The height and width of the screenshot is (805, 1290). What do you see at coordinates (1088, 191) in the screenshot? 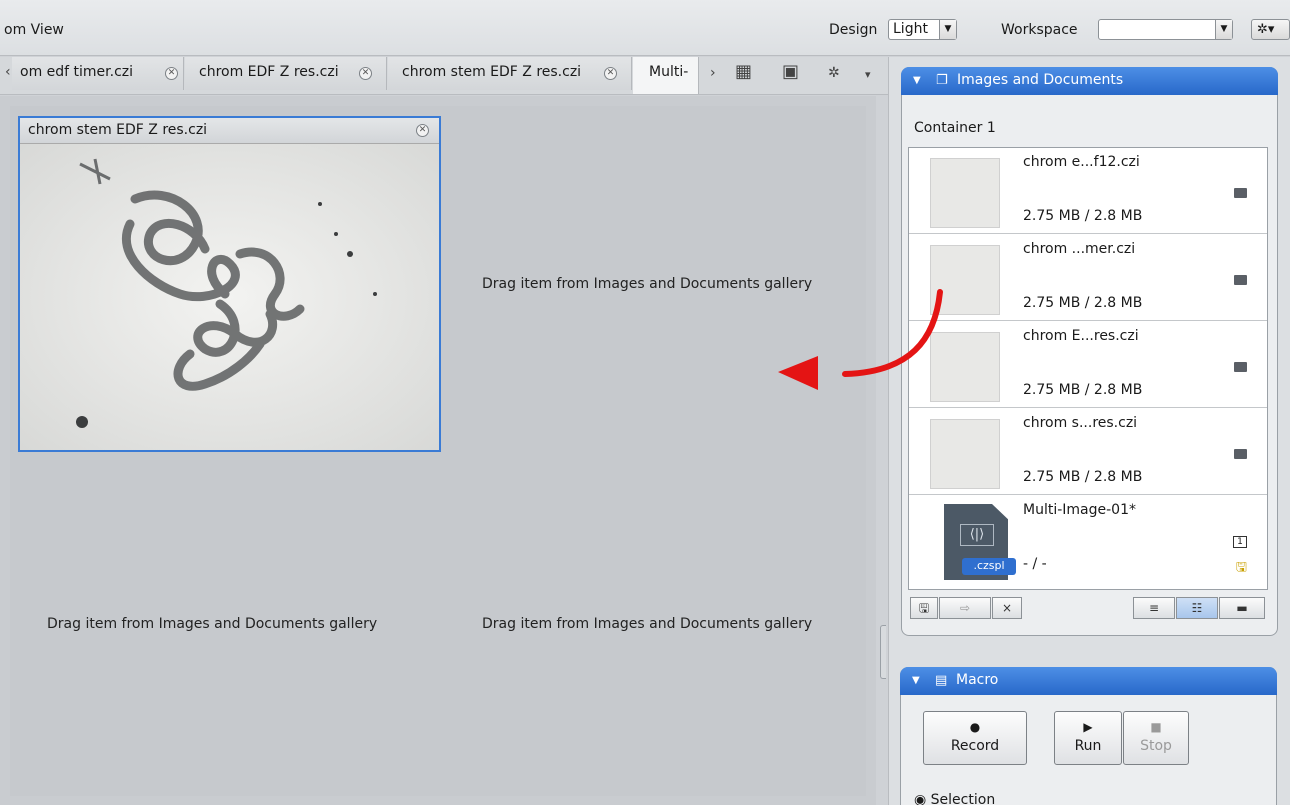
I see `gallery-item: chrom e...f12.czi 2.75 MB / 2.8 MB` at bounding box center [1088, 191].